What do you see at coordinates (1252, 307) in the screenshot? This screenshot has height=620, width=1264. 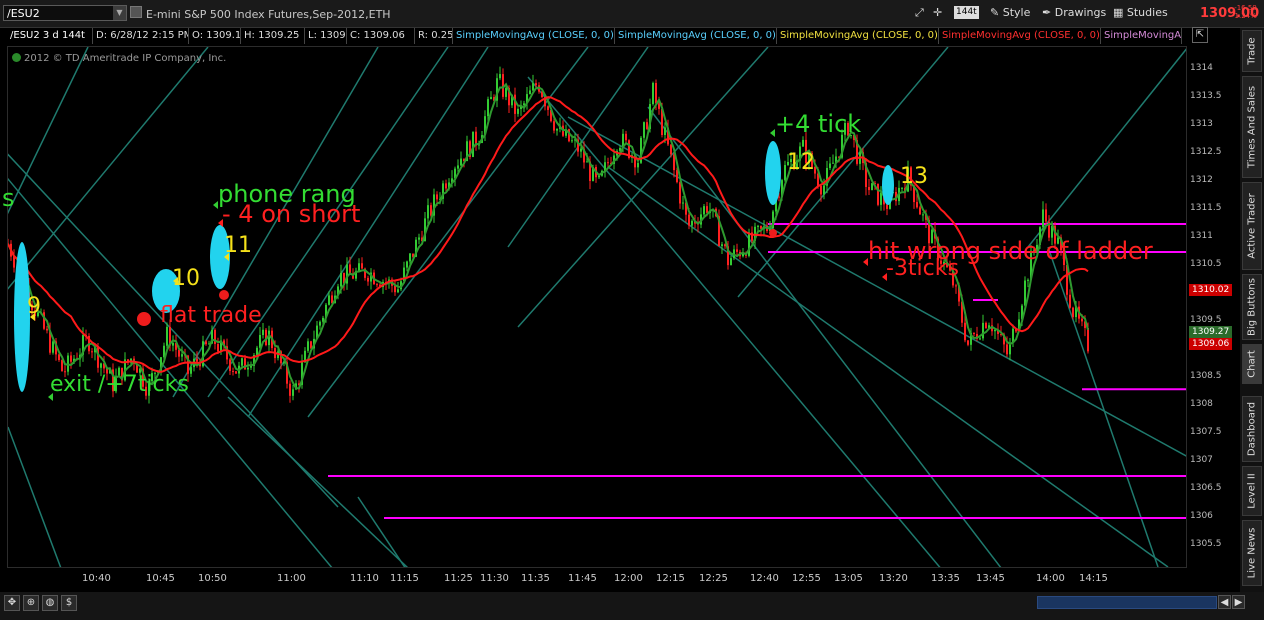 I see `tab-big-buttons: Big Buttons` at bounding box center [1252, 307].